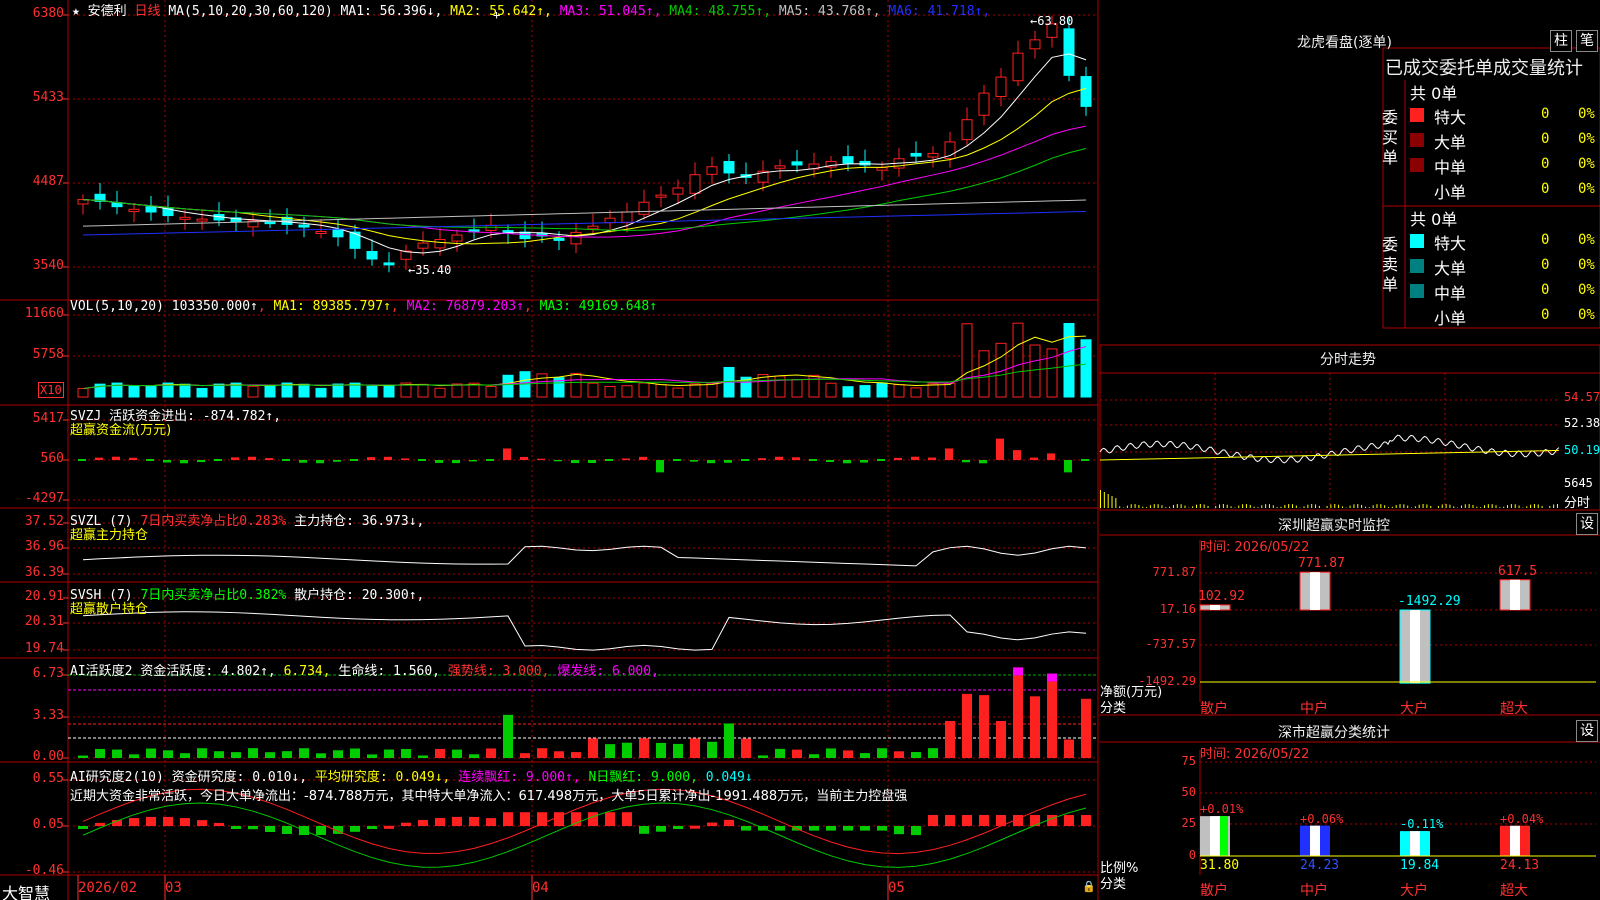  Describe the element at coordinates (76, 11) in the screenshot. I see `star-icon: ★` at that location.